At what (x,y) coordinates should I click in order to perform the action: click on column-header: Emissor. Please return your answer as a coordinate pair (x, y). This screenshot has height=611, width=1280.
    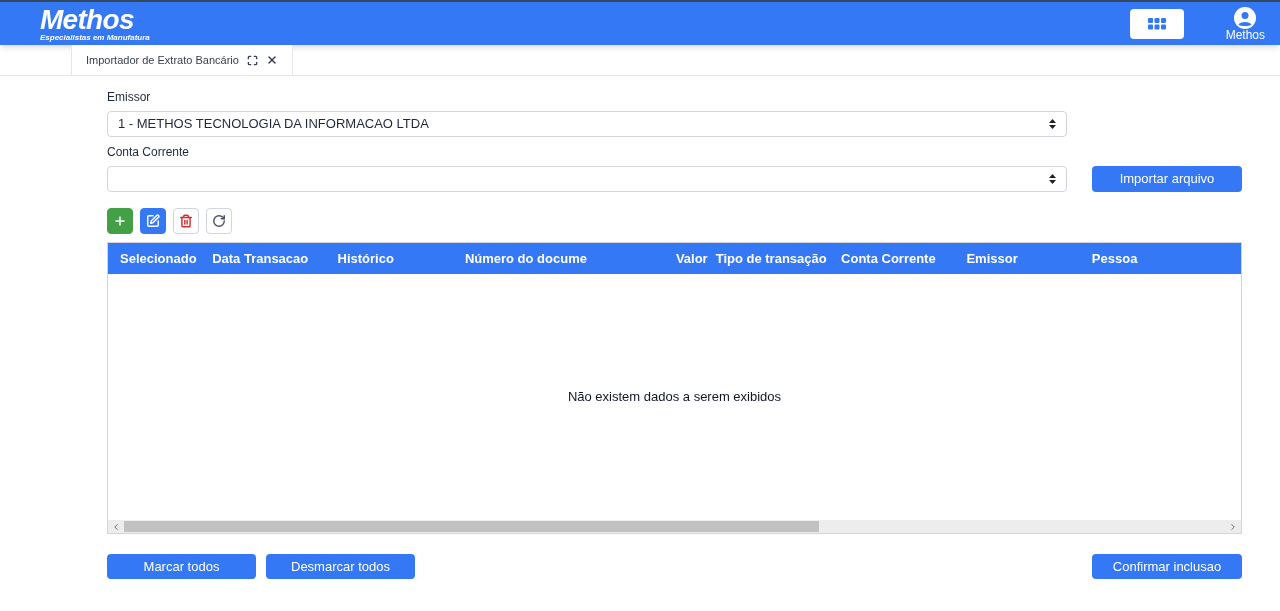
    Looking at the image, I should click on (1029, 258).